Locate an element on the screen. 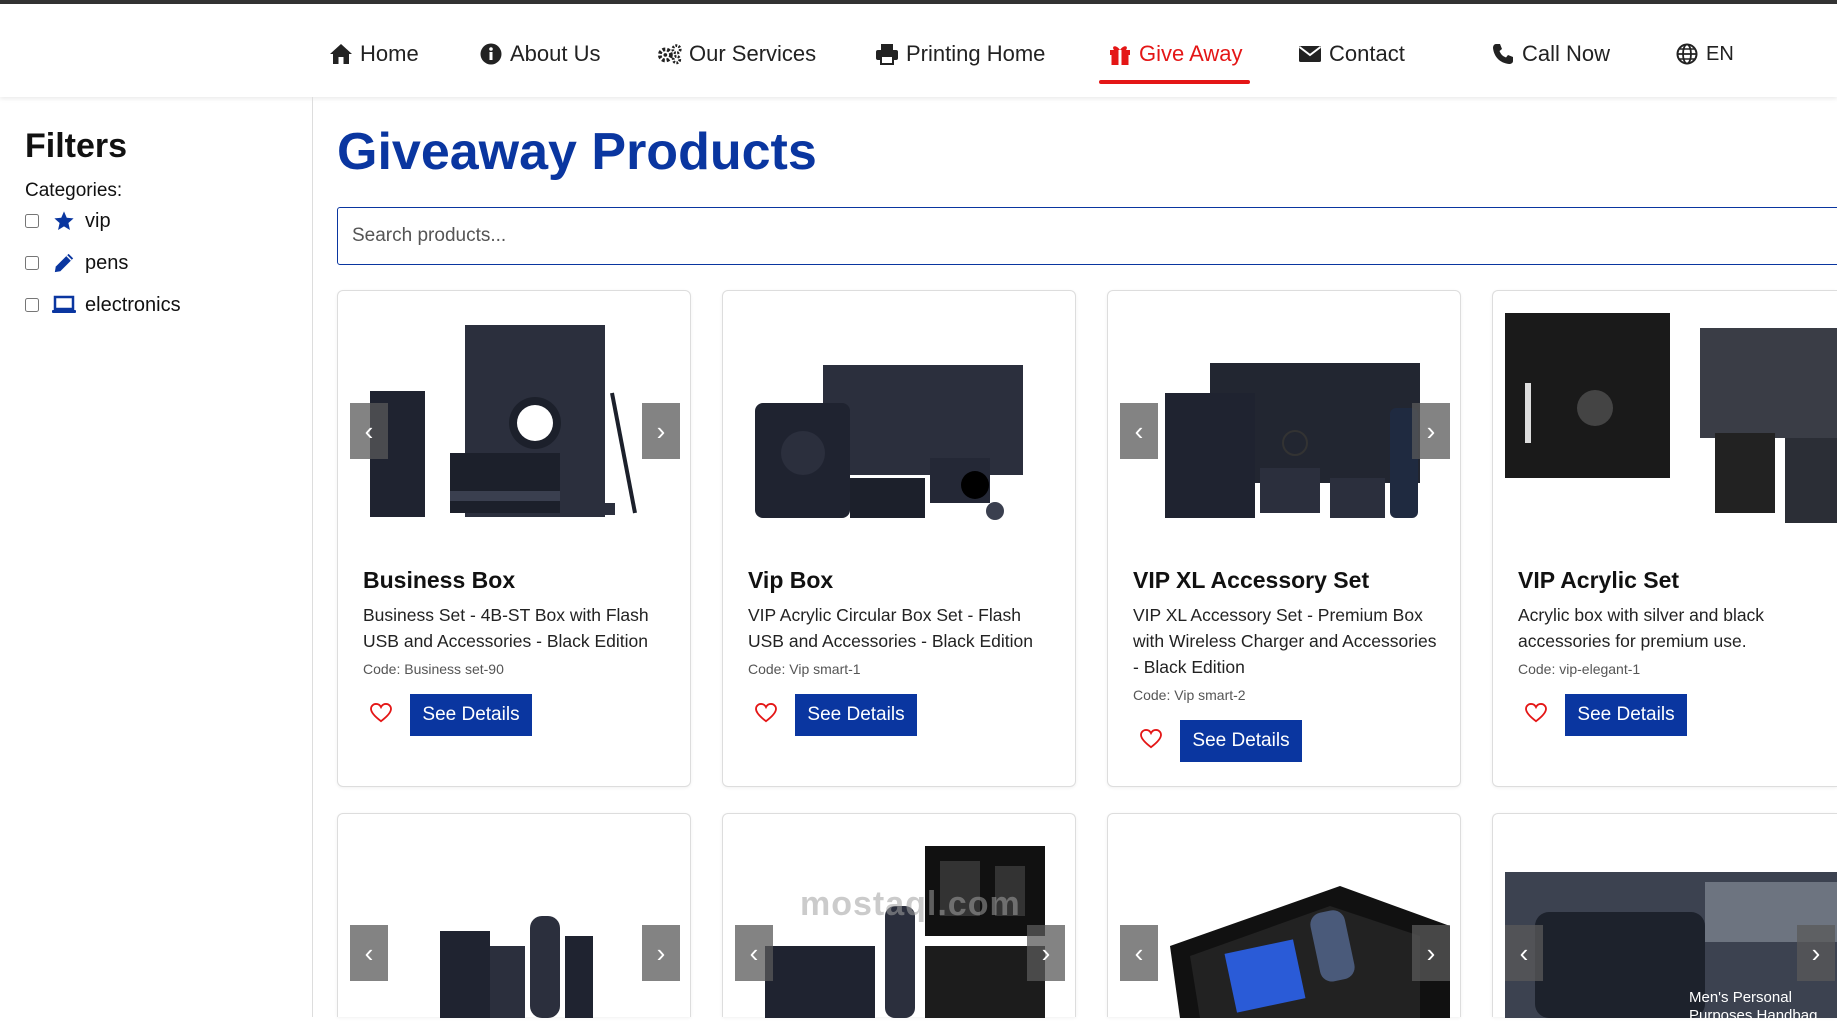  gears-icon is located at coordinates (670, 54).